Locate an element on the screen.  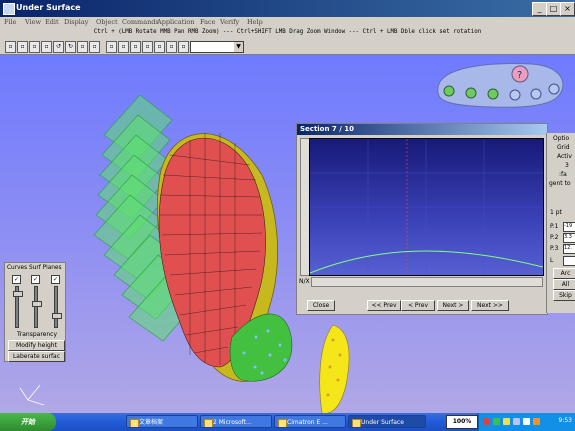
skip-button: Skip is located at coordinates (564, 295).